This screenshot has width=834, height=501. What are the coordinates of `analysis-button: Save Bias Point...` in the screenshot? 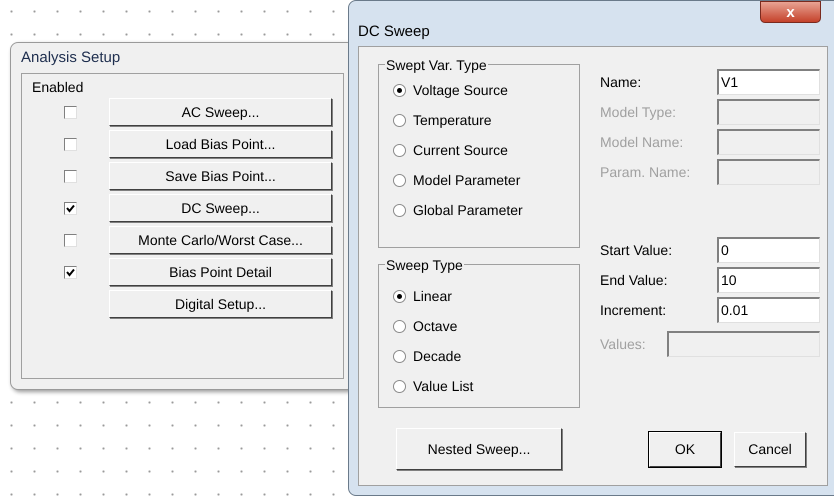 It's located at (220, 176).